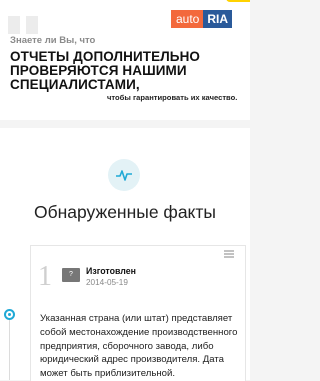 The image size is (320, 381). I want to click on search-button, so click(238, 1).